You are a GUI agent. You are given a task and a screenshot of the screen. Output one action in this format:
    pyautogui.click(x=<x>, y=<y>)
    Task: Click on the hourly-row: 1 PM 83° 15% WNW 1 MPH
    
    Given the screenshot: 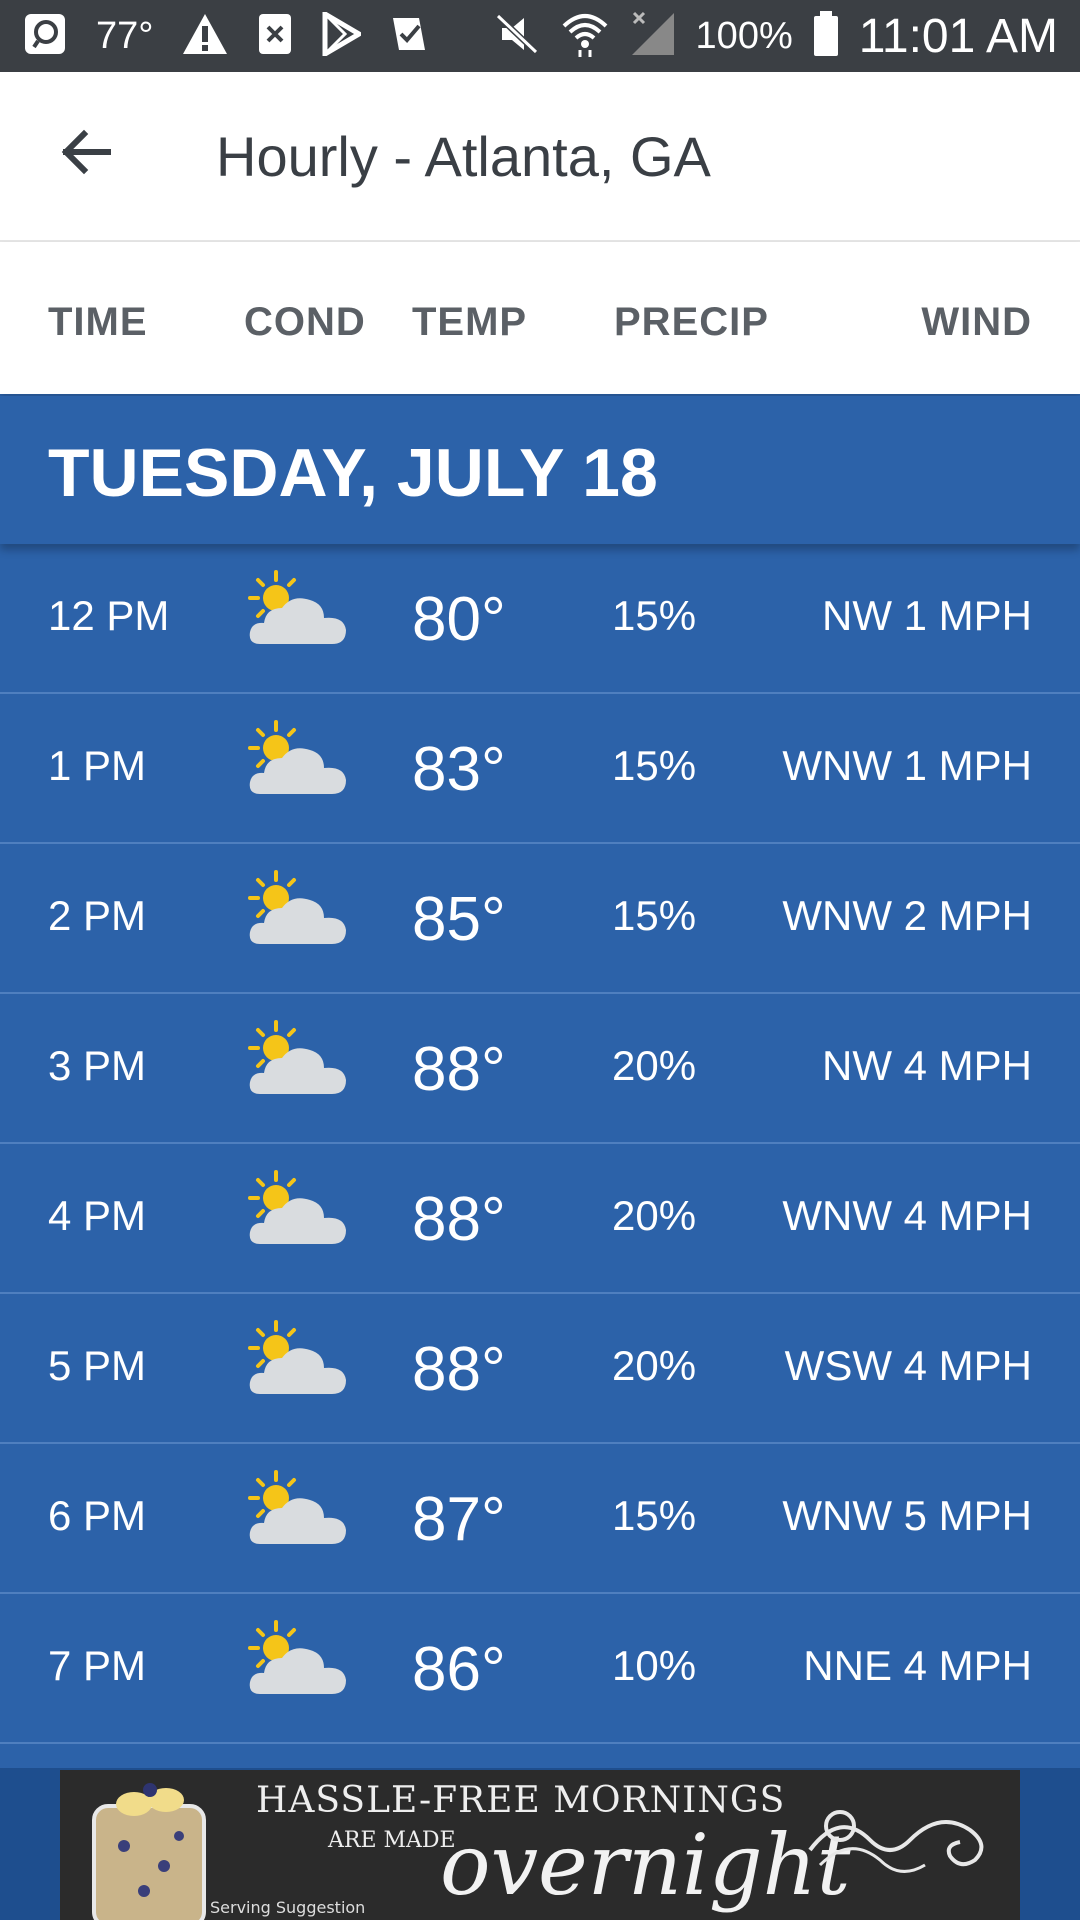 What is the action you would take?
    pyautogui.click(x=540, y=769)
    